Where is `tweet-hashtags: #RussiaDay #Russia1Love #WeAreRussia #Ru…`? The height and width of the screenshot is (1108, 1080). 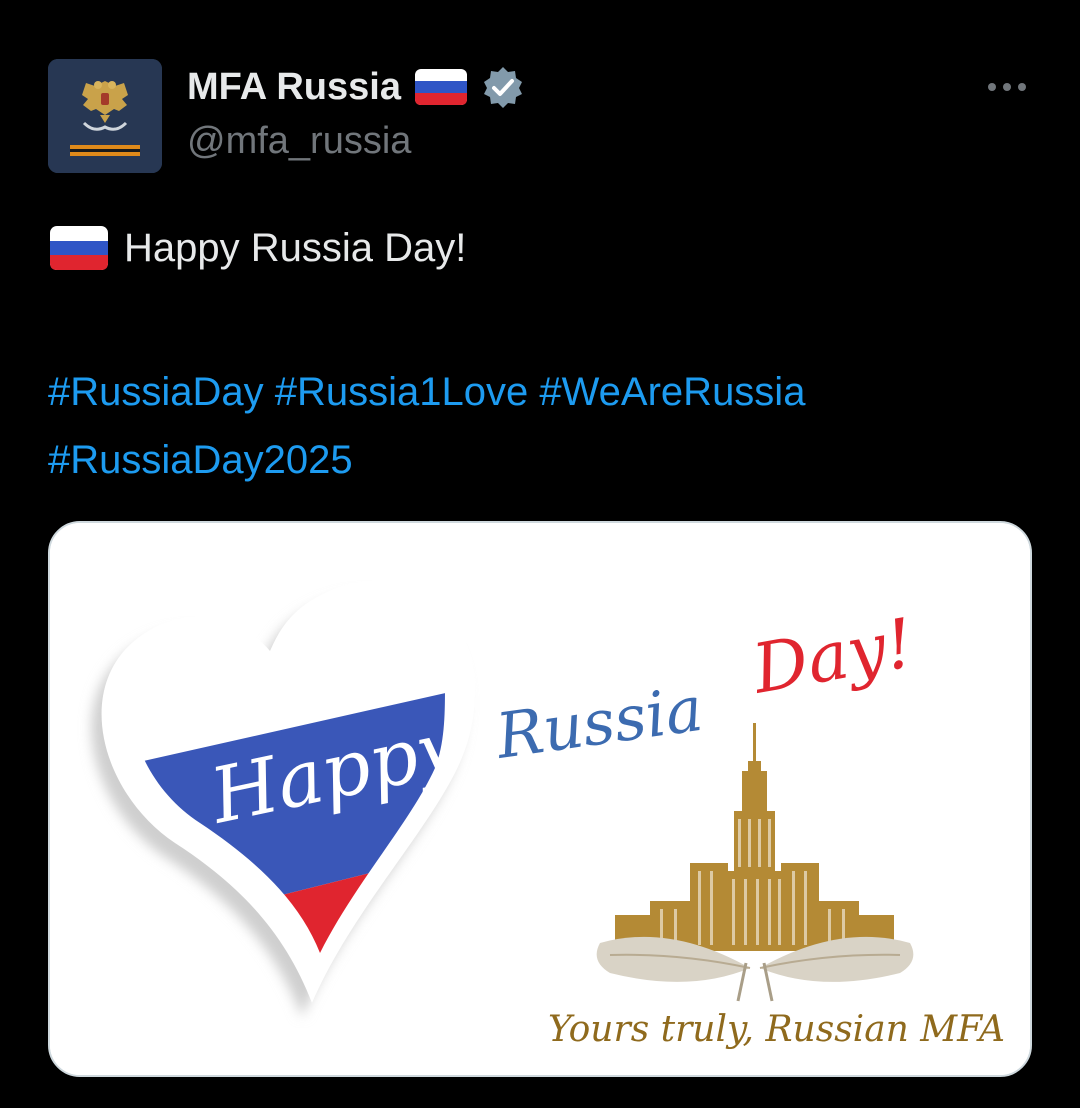
tweet-hashtags: #RussiaDay #Russia1Love #WeAreRussia #Ru… is located at coordinates (543, 426).